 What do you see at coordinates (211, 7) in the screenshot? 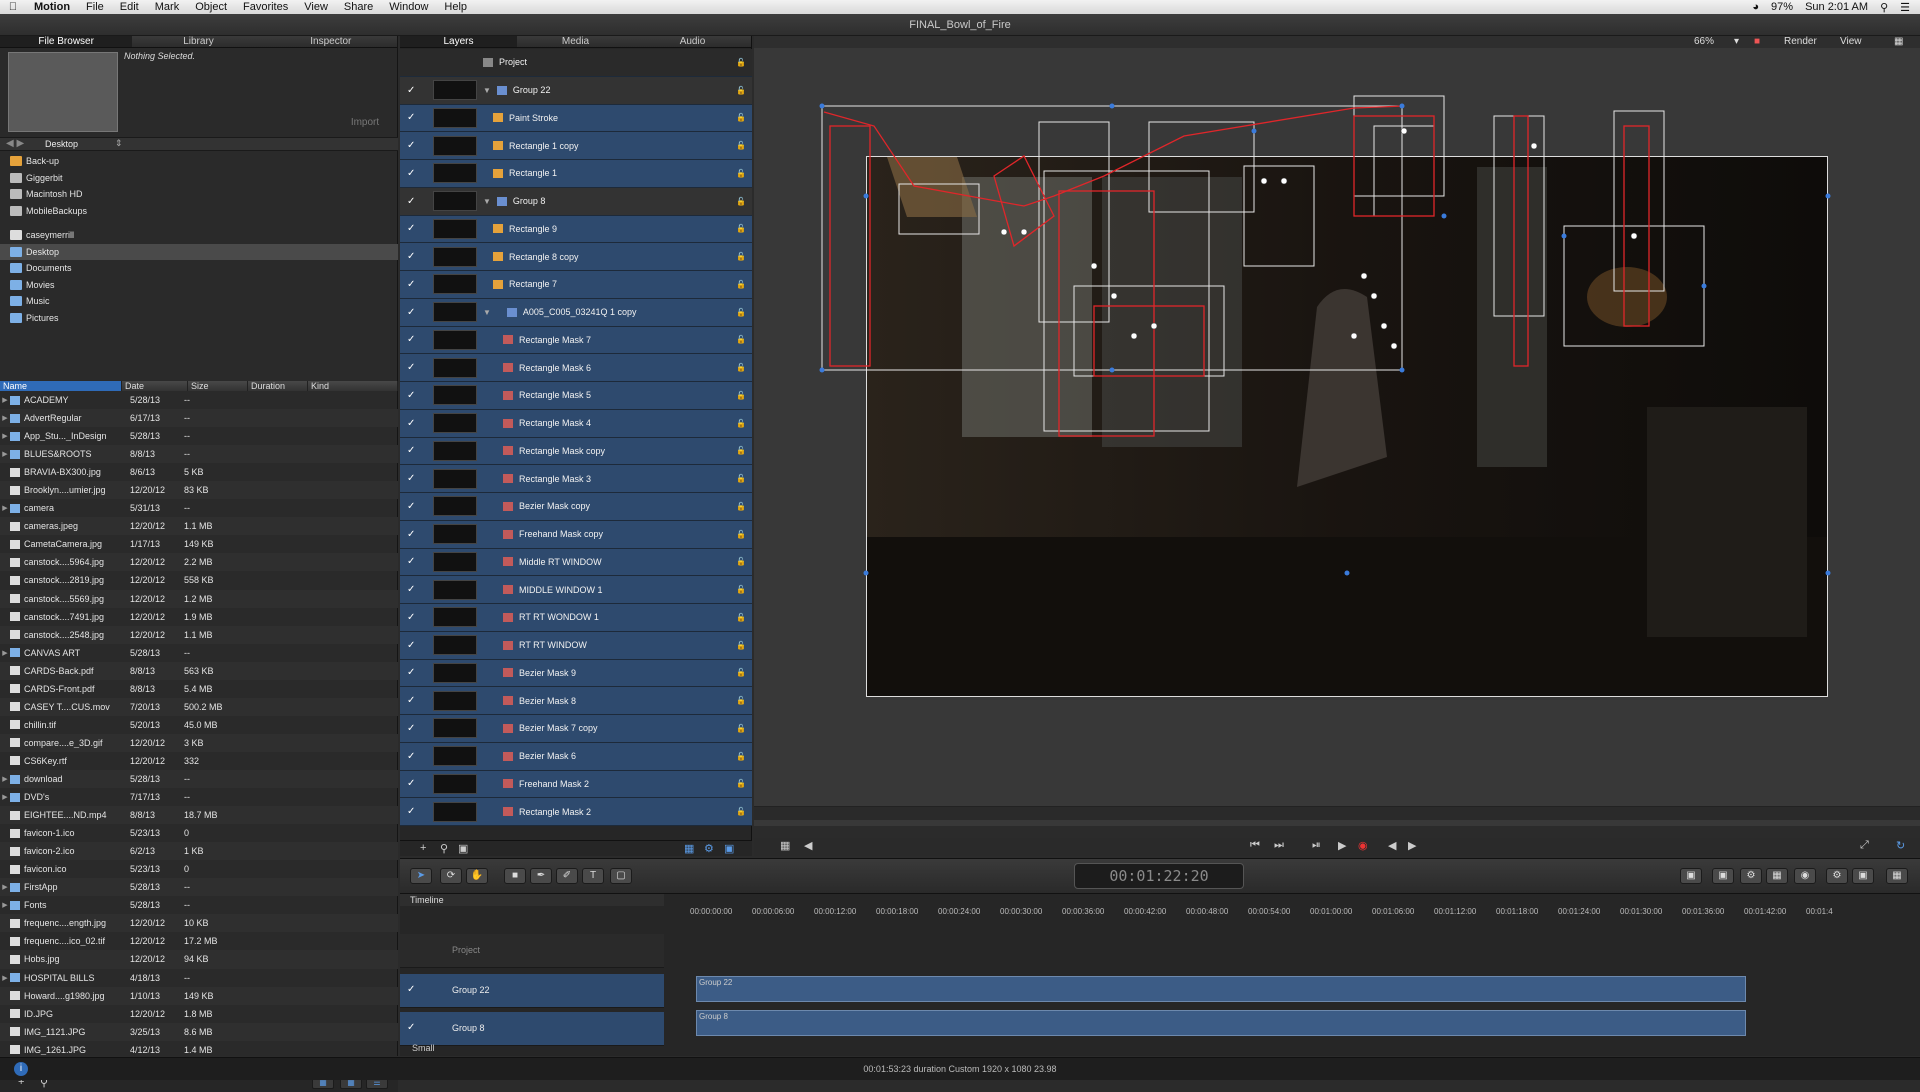
I see `menu-object: Object` at bounding box center [211, 7].